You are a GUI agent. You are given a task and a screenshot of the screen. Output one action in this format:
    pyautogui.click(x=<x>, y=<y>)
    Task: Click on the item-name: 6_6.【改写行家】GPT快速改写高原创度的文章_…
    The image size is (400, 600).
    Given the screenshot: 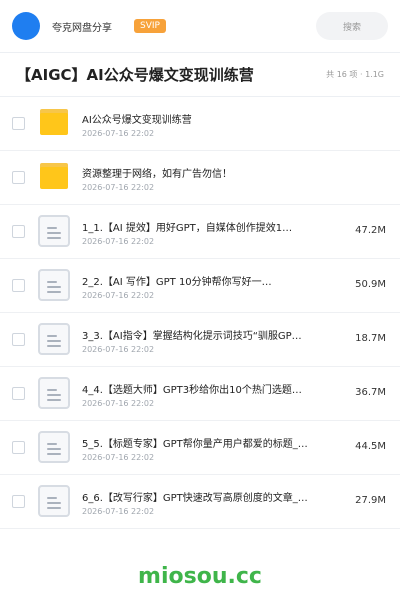 What is the action you would take?
    pyautogui.click(x=195, y=498)
    